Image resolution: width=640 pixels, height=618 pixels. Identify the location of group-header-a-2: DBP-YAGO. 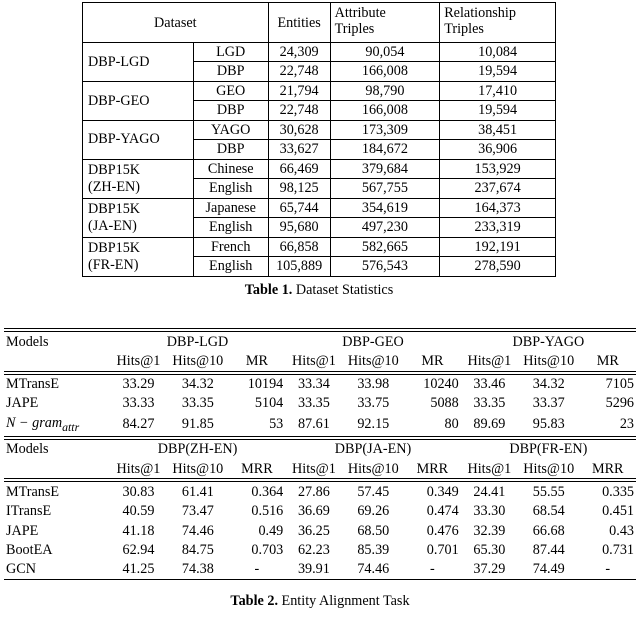
(548, 341).